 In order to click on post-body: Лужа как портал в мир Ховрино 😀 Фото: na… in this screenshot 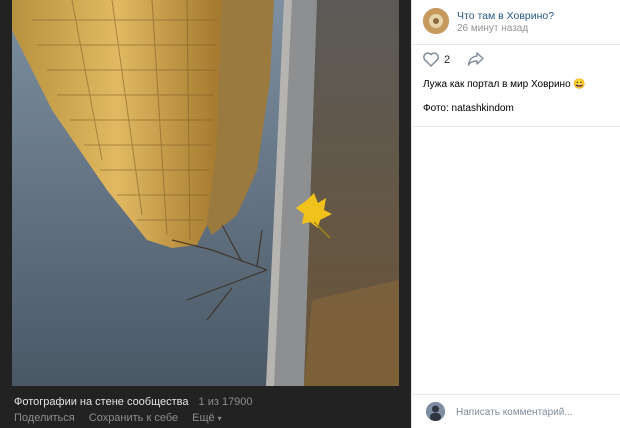, I will do `click(516, 95)`.